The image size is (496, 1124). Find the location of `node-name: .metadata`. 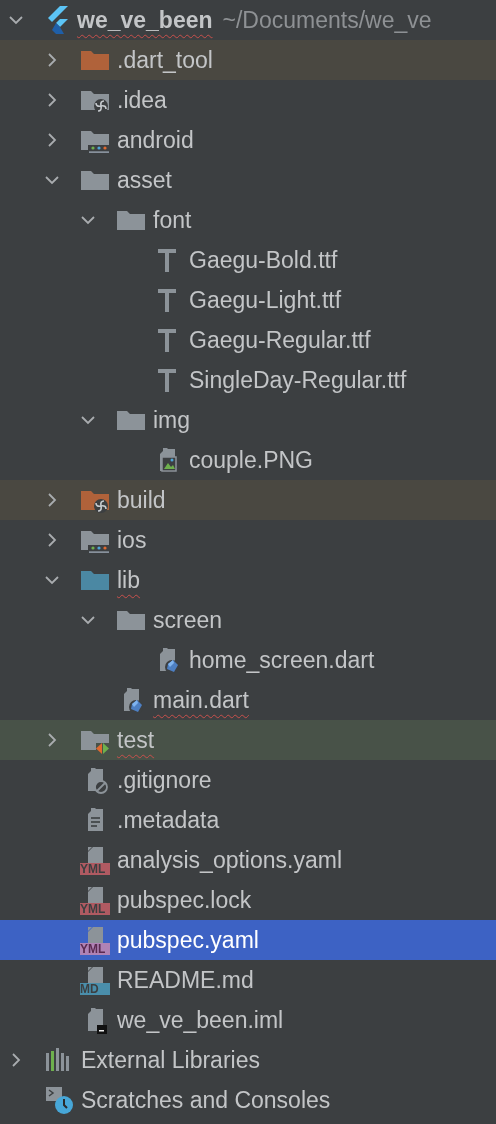

node-name: .metadata is located at coordinates (168, 820).